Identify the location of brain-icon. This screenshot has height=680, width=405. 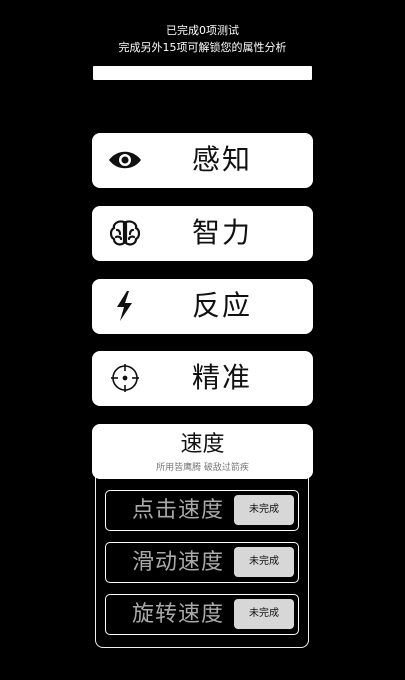
(125, 233).